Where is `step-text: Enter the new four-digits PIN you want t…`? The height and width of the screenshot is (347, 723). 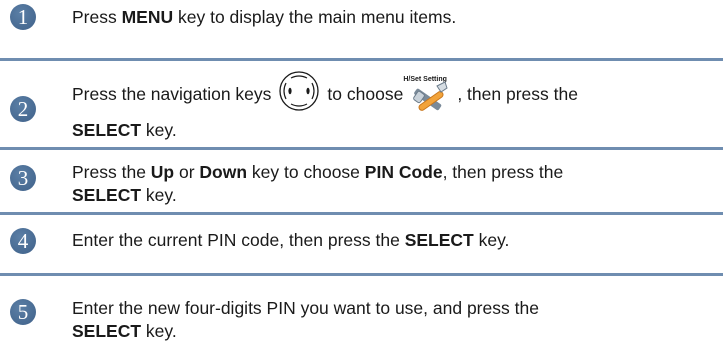 step-text: Enter the new four-digits PIN you want t… is located at coordinates (305, 319).